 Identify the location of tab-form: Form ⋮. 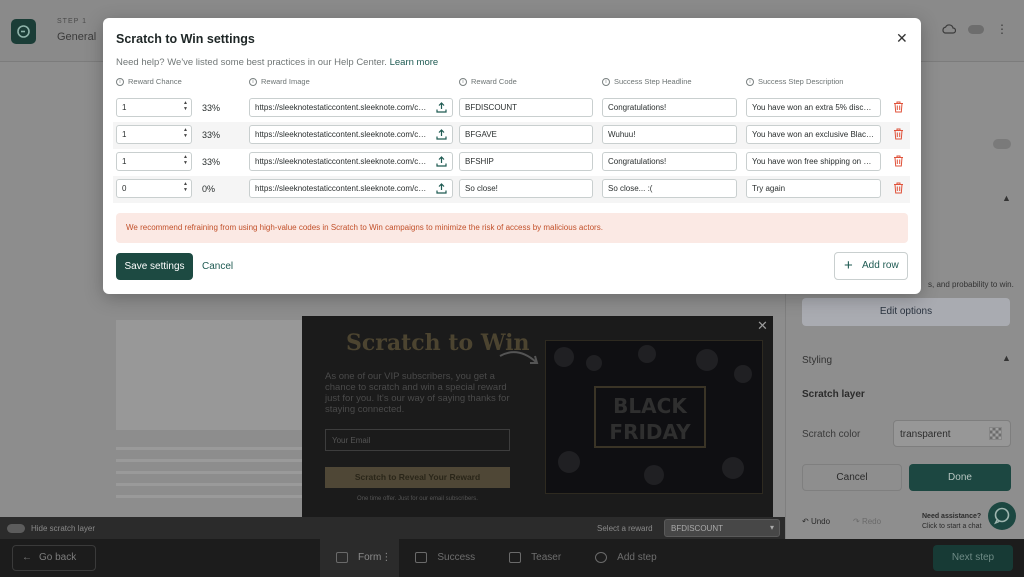
(360, 558).